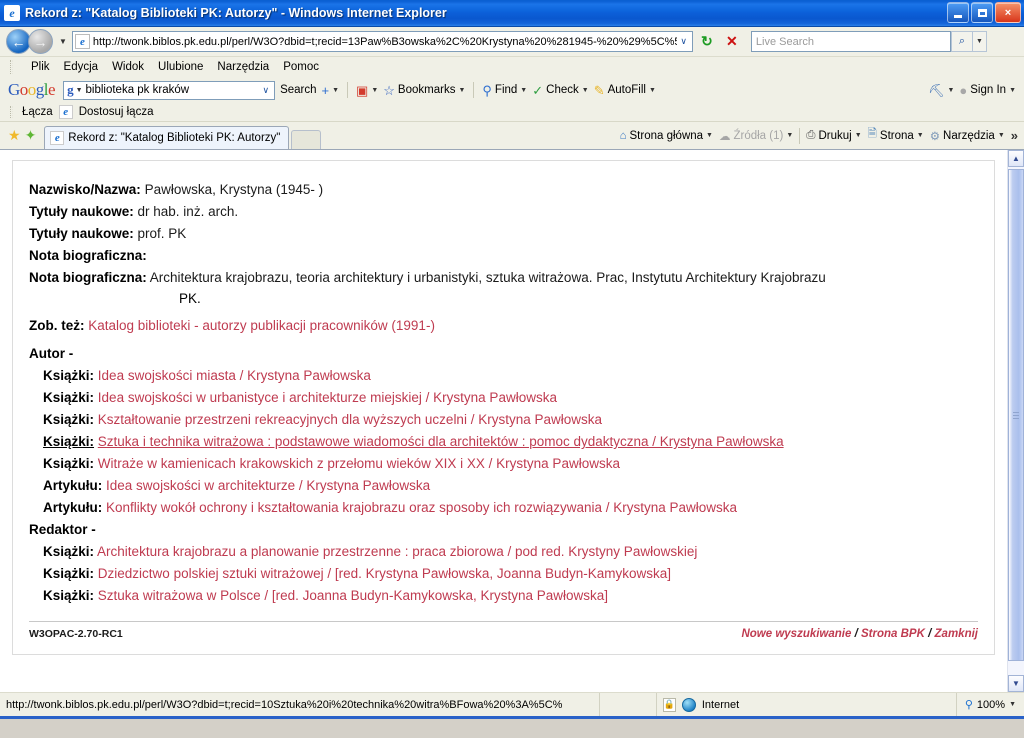 This screenshot has width=1024, height=738. I want to click on wrench-icon: ⛏, so click(936, 90).